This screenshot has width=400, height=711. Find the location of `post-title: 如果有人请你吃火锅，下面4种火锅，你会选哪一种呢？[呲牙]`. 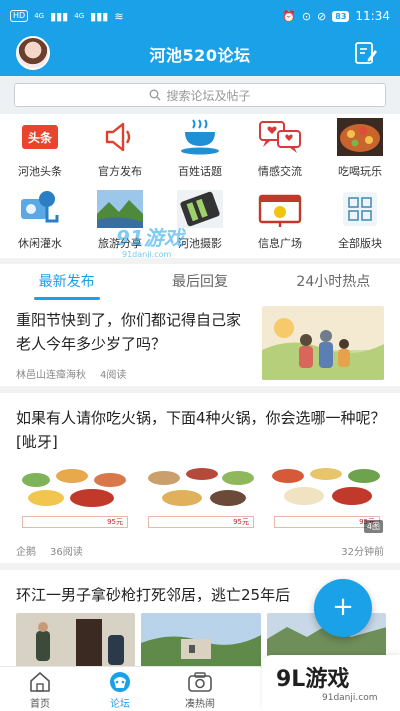

post-title: 如果有人请你吃火锅，下面4种火锅，你会选哪一种呢？[呲牙] is located at coordinates (201, 430).